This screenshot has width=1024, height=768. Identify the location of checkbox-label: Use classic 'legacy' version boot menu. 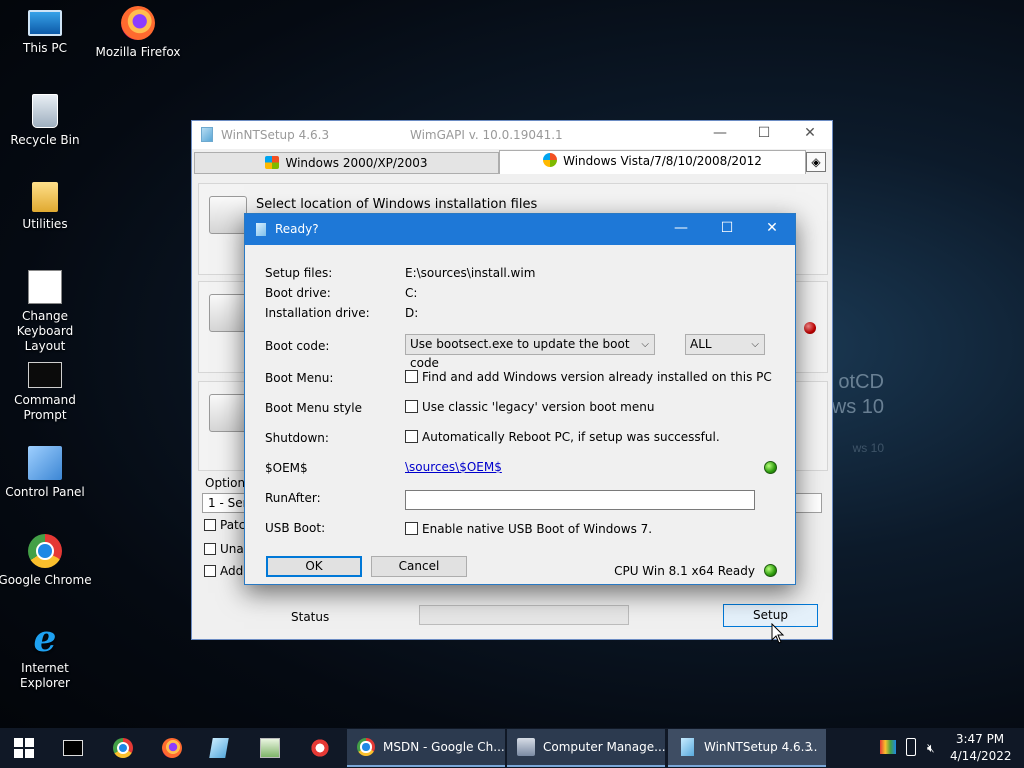
(538, 407).